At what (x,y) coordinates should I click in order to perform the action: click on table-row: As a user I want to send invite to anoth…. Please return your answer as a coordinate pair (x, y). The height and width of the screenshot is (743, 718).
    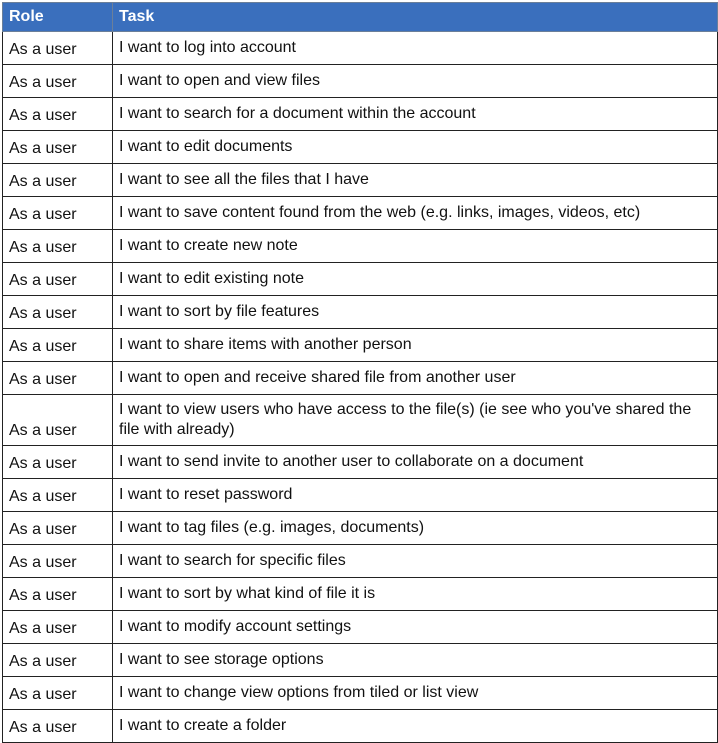
    Looking at the image, I should click on (360, 462).